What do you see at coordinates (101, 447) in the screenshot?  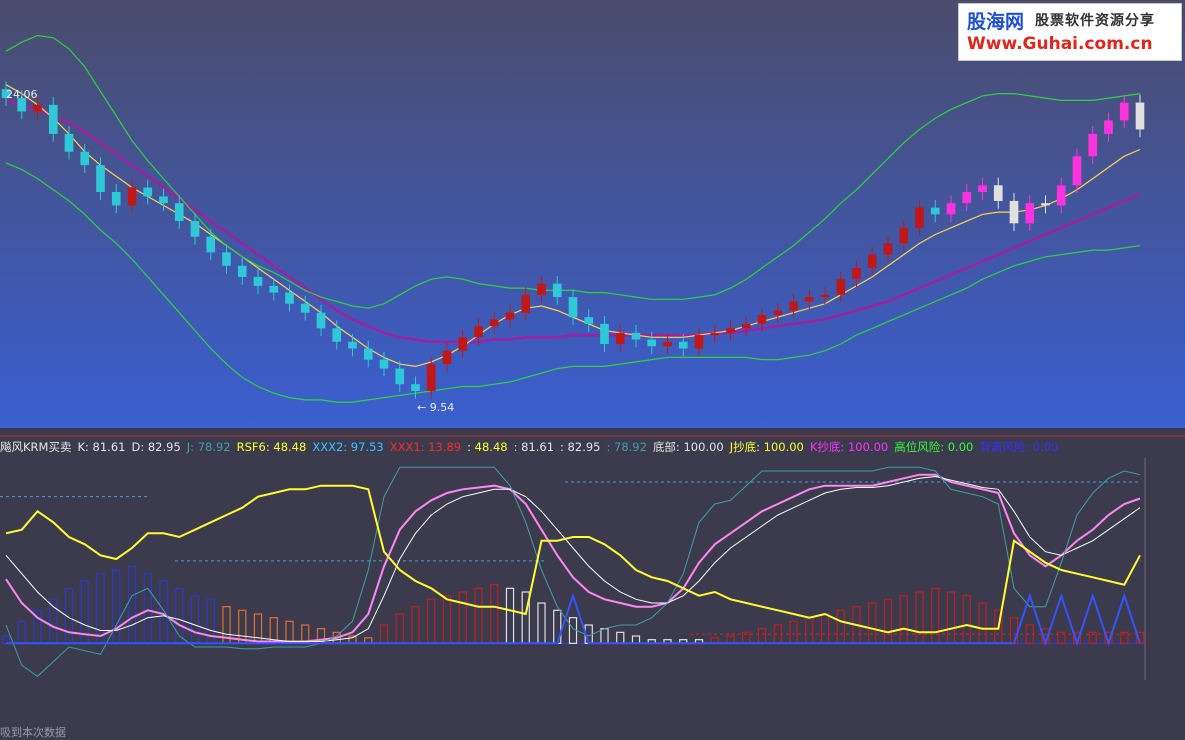 I see `indicator-legend-item: K: 81.61` at bounding box center [101, 447].